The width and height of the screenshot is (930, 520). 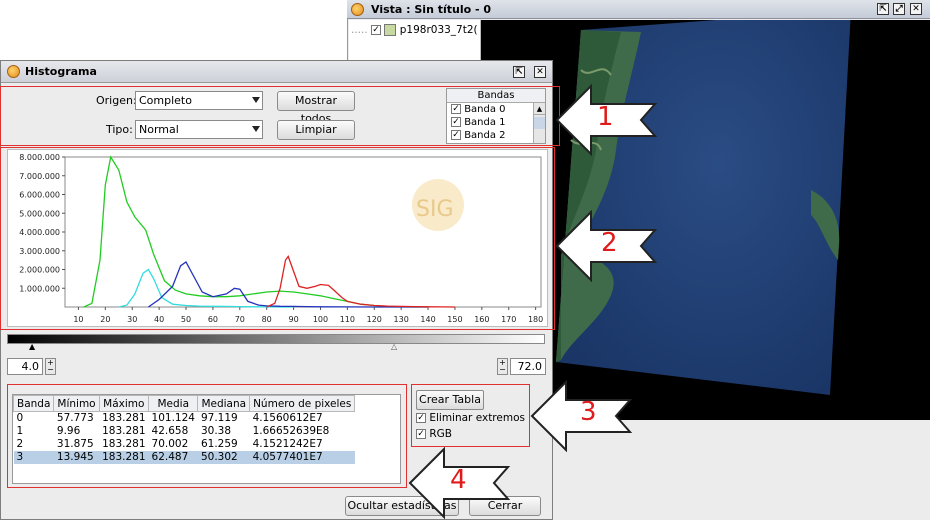 I want to click on table-header: Mediana, so click(x=224, y=403).